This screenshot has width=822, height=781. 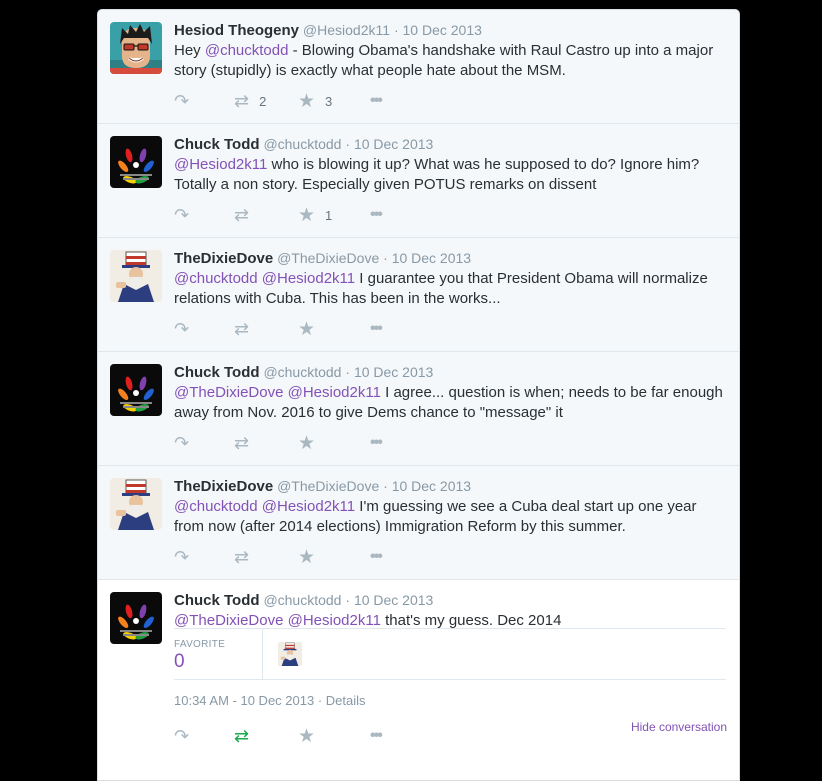 I want to click on favorite-count: 1, so click(x=329, y=215).